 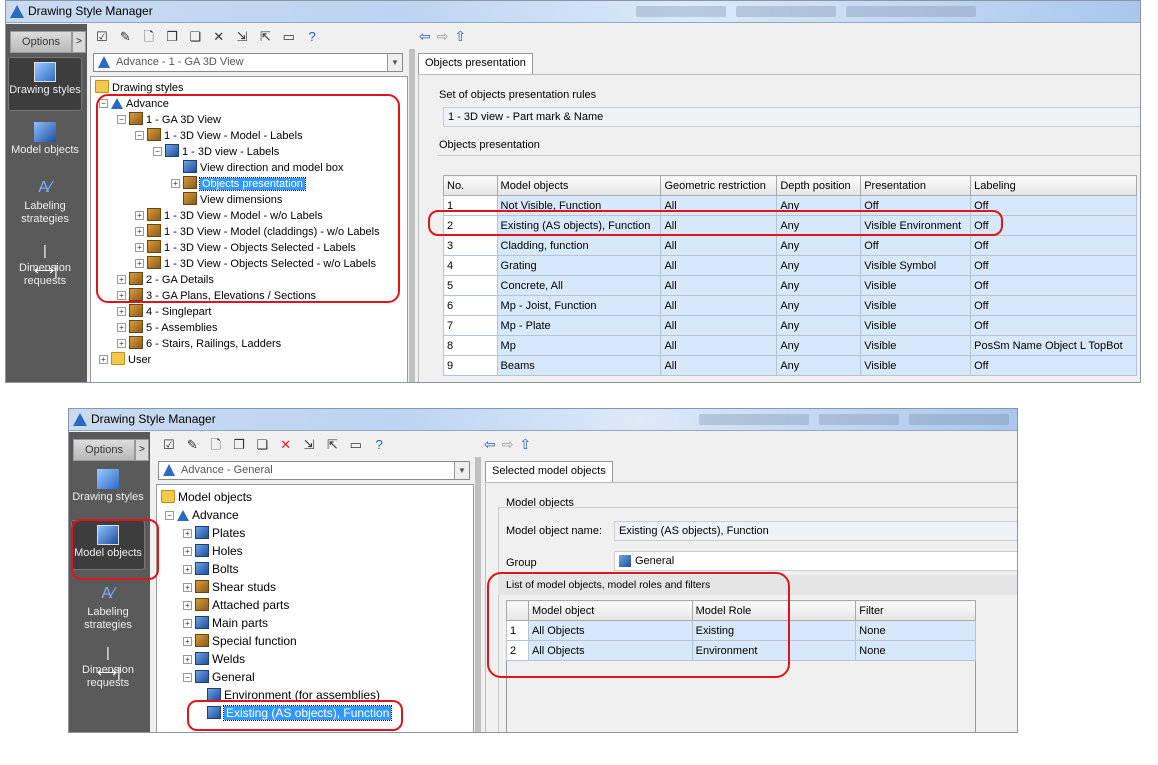 I want to click on table-cell: PosSm Name Object L TopBot, so click(x=1053, y=345).